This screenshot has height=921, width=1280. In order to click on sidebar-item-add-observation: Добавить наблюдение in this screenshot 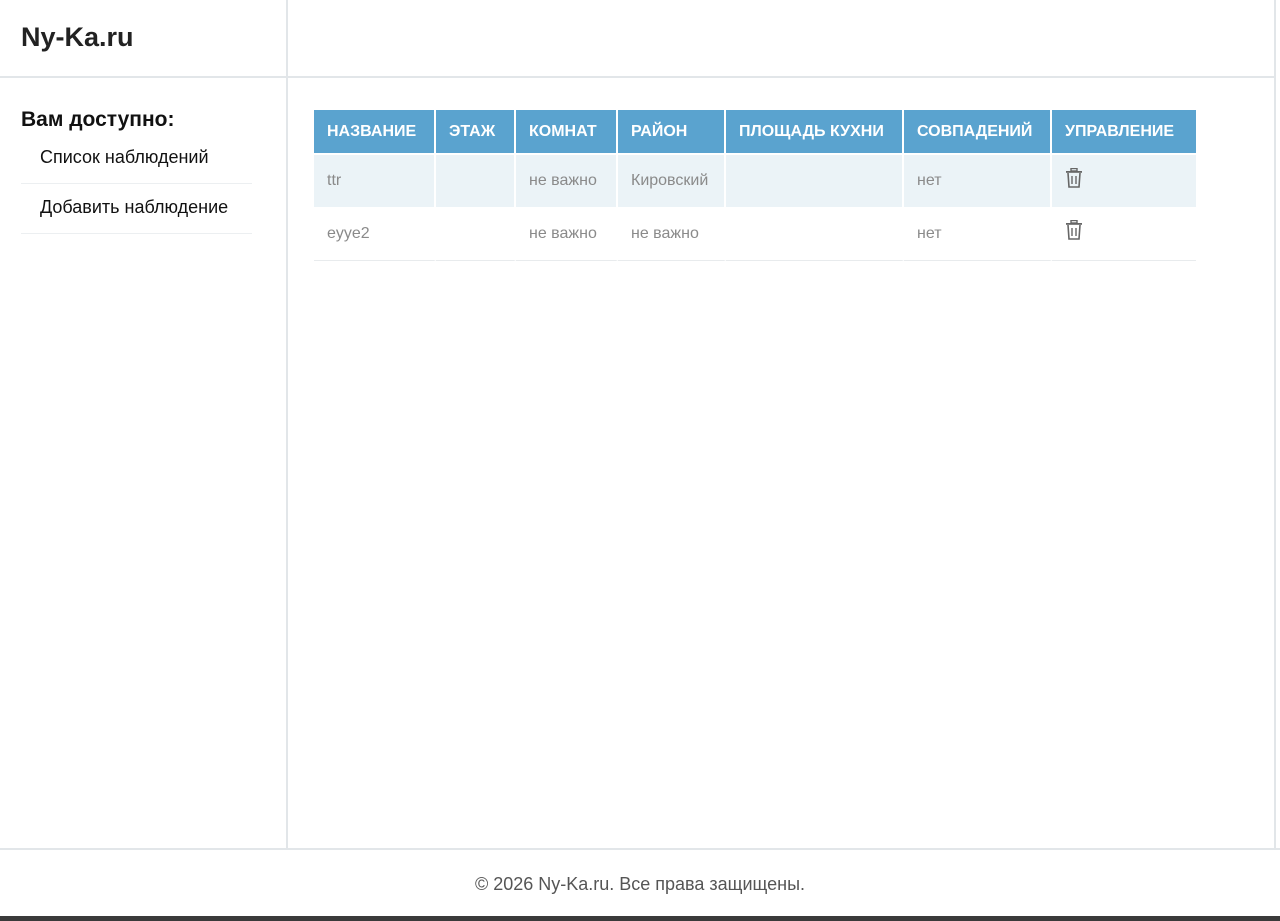, I will do `click(136, 209)`.